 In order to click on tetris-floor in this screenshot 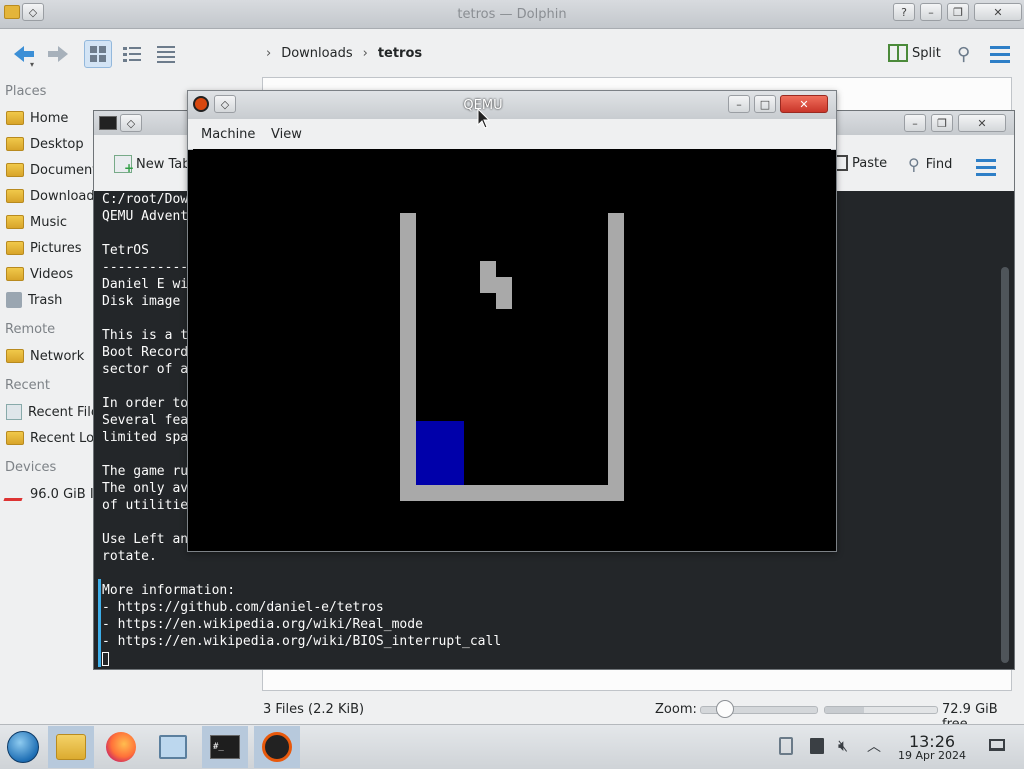, I will do `click(512, 493)`.